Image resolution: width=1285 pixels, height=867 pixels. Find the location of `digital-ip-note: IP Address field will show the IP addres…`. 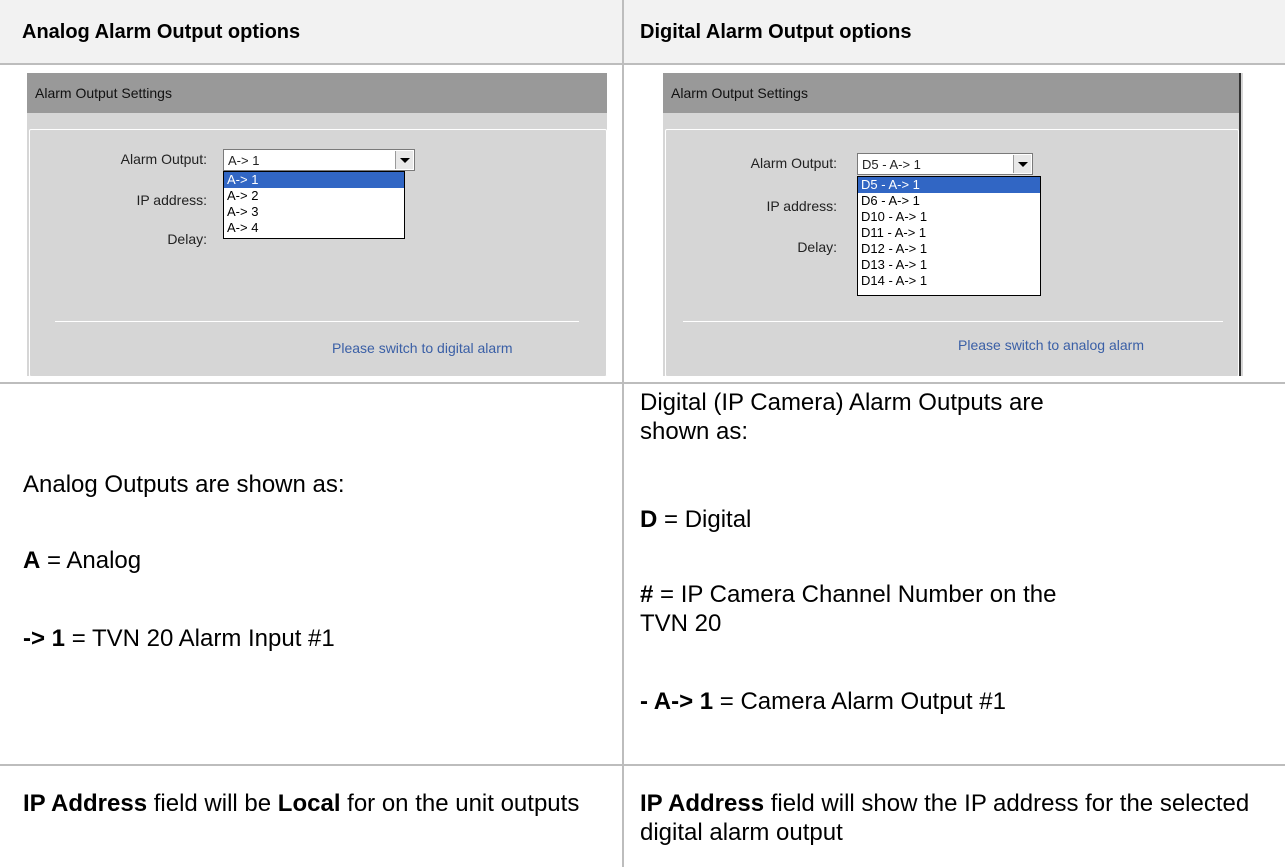

digital-ip-note: IP Address field will show the IP addres… is located at coordinates (960, 818).